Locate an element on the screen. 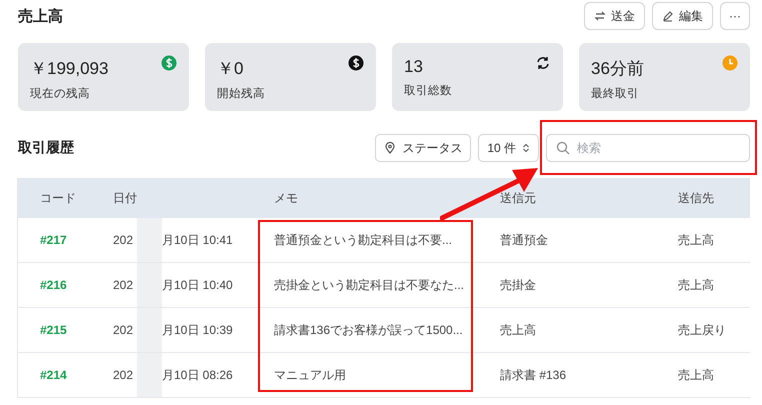  date-text: 月10日 08:26 is located at coordinates (197, 375).